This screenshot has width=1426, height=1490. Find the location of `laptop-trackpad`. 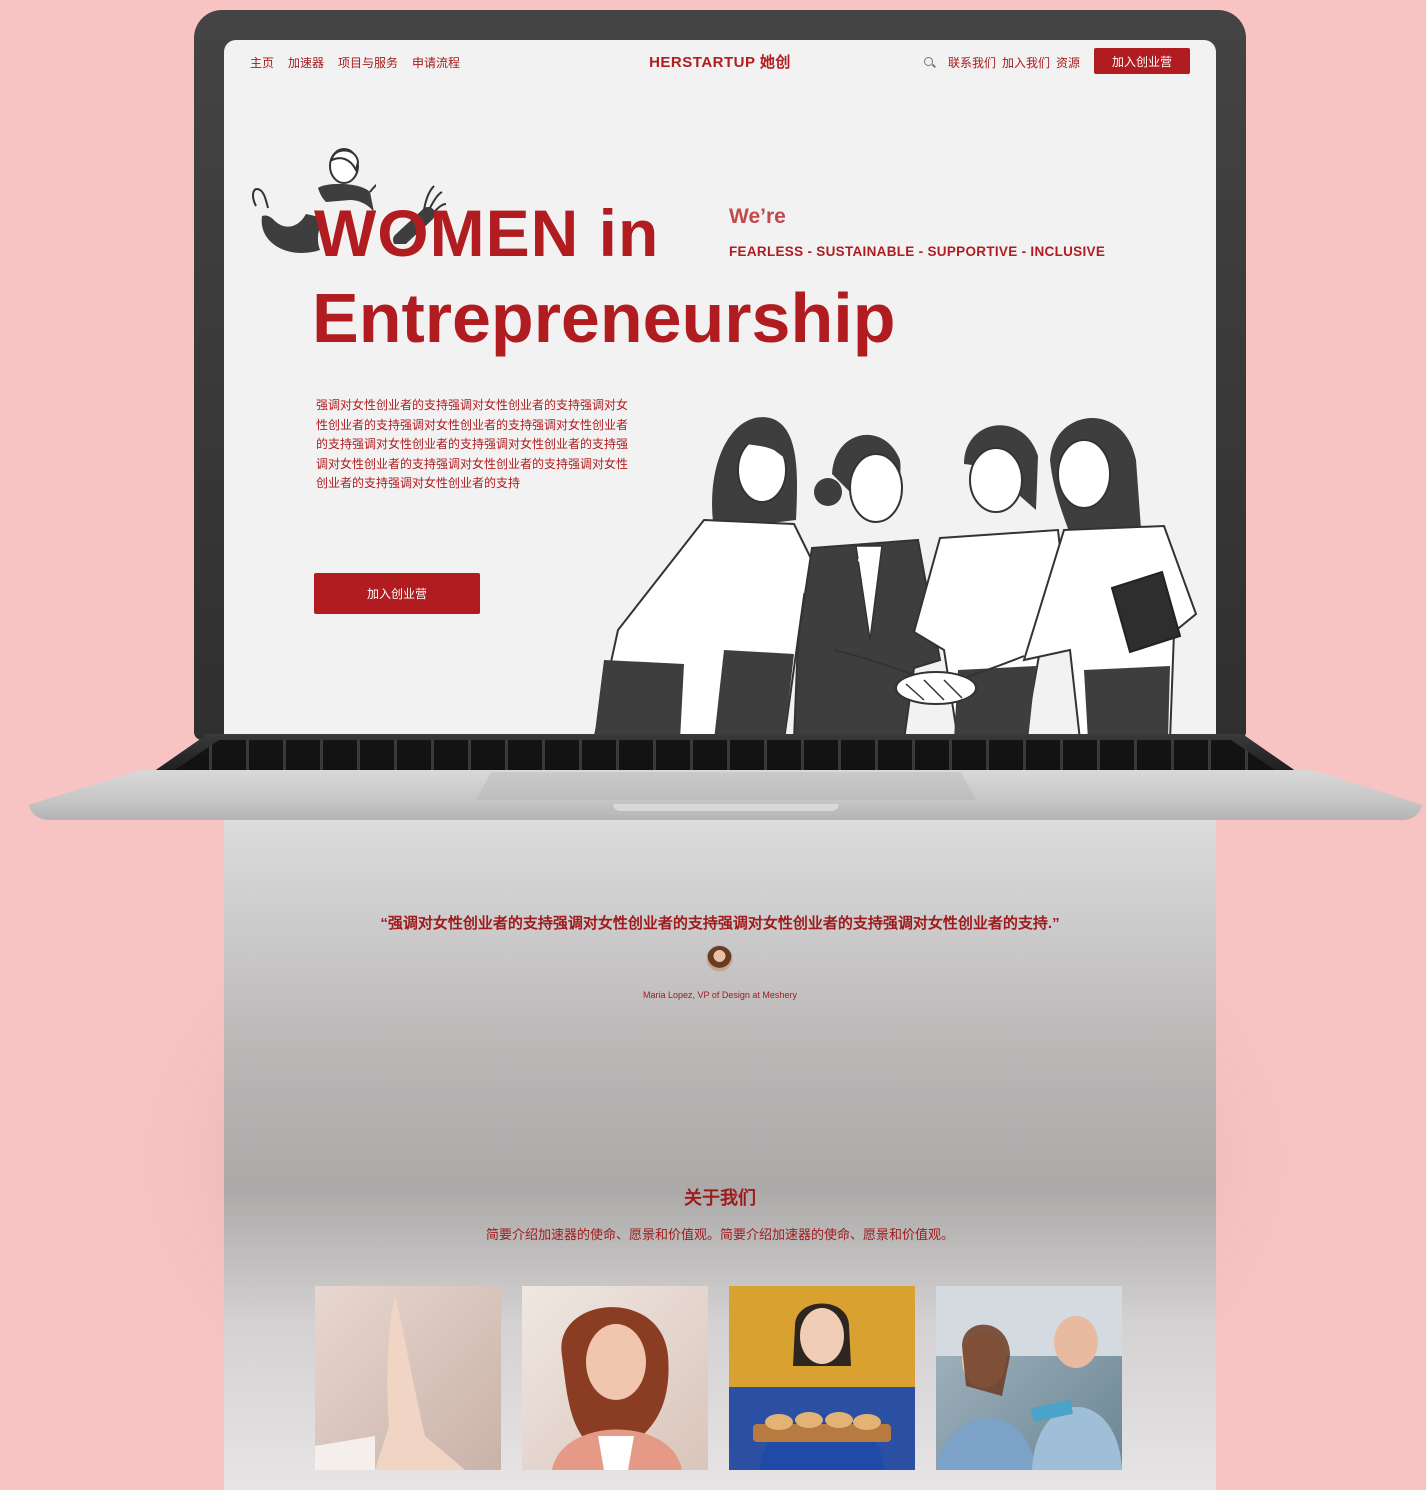

laptop-trackpad is located at coordinates (726, 786).